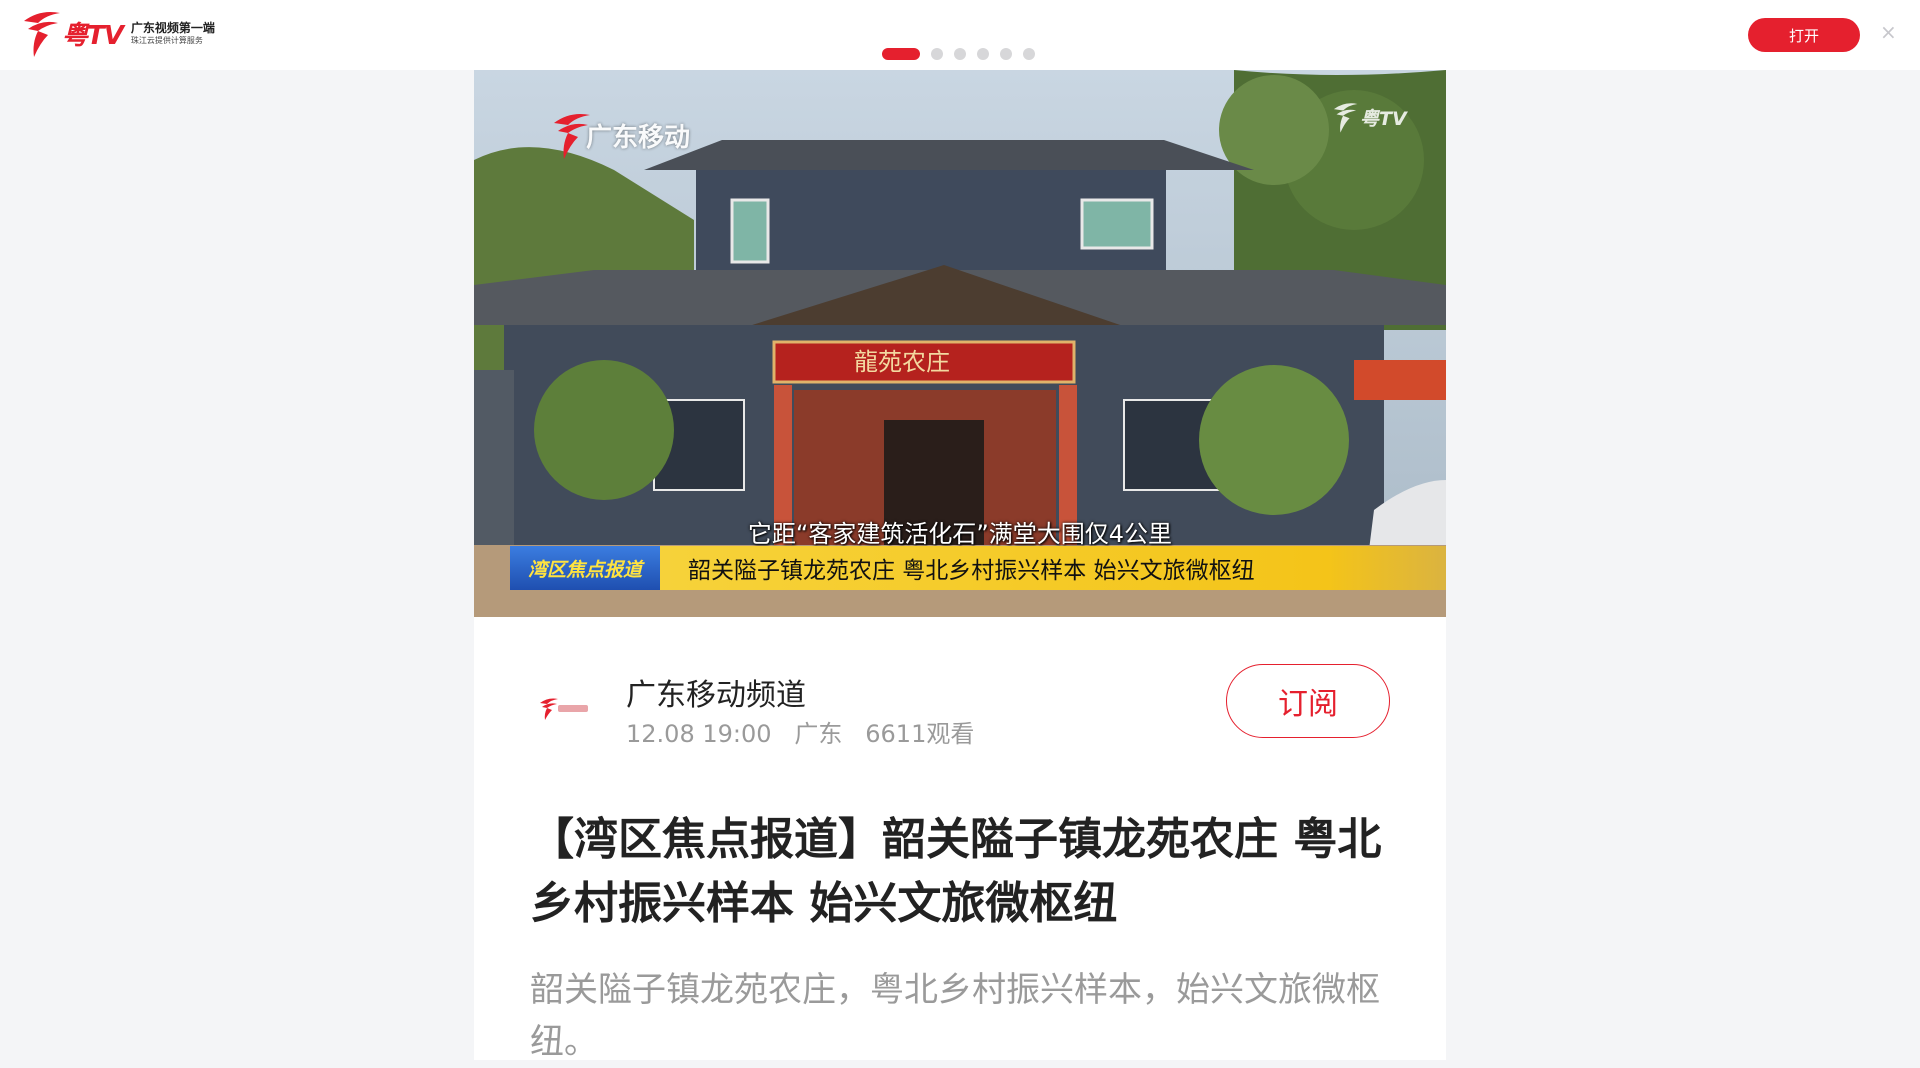  I want to click on video-subtitle: 它距“客家建筑活化石”满堂大围仅4公里, so click(960, 534).